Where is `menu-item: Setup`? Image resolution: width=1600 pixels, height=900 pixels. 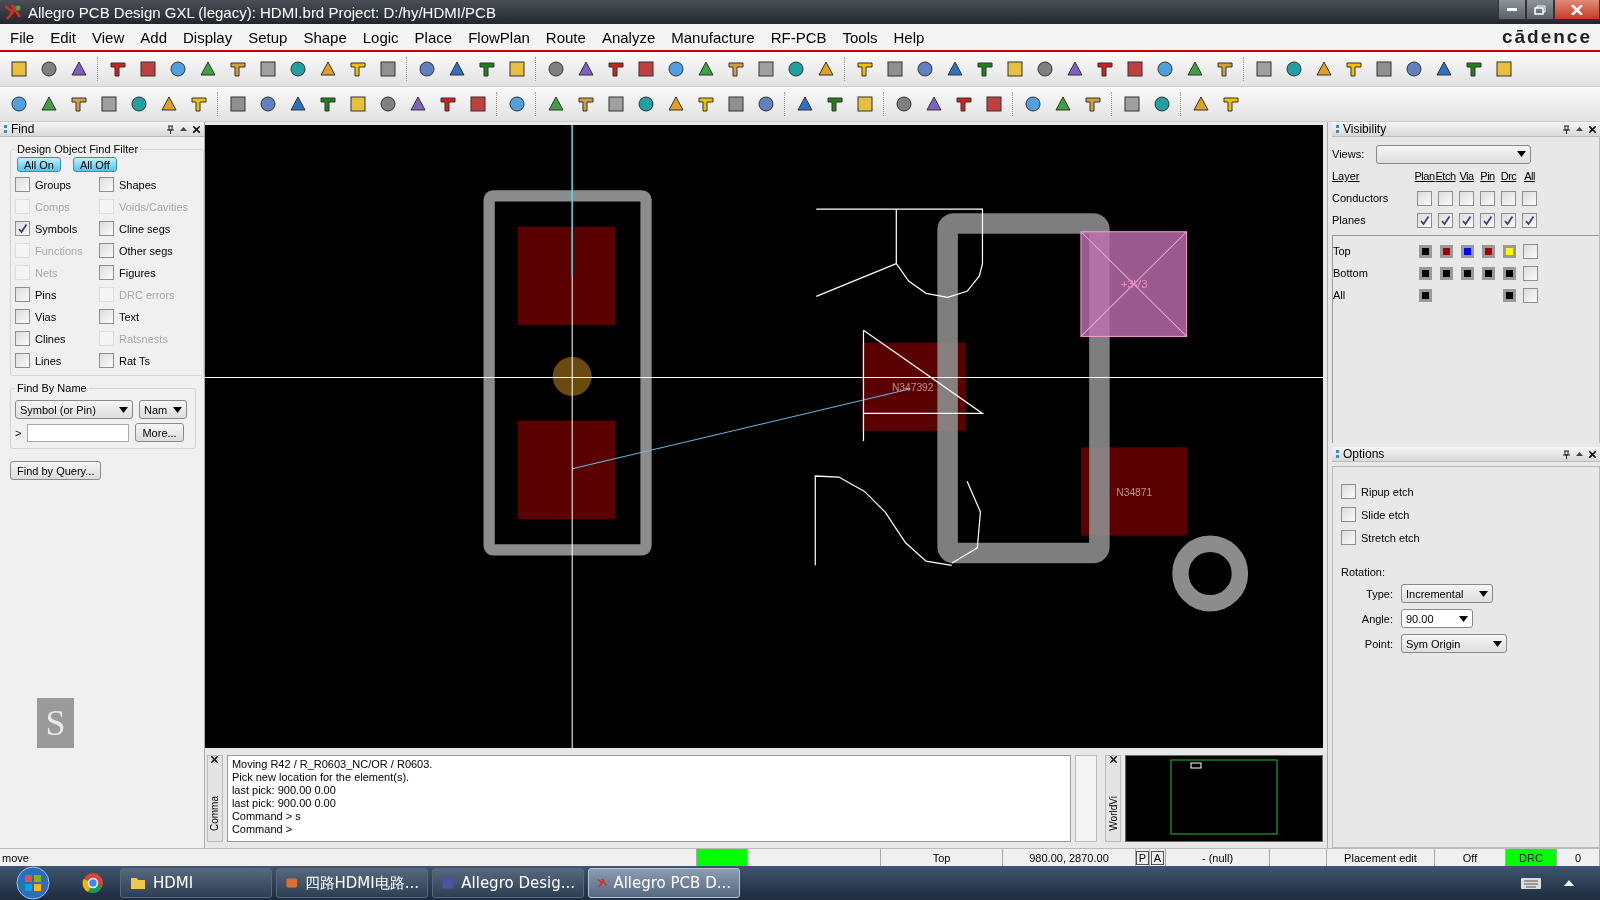 menu-item: Setup is located at coordinates (268, 37).